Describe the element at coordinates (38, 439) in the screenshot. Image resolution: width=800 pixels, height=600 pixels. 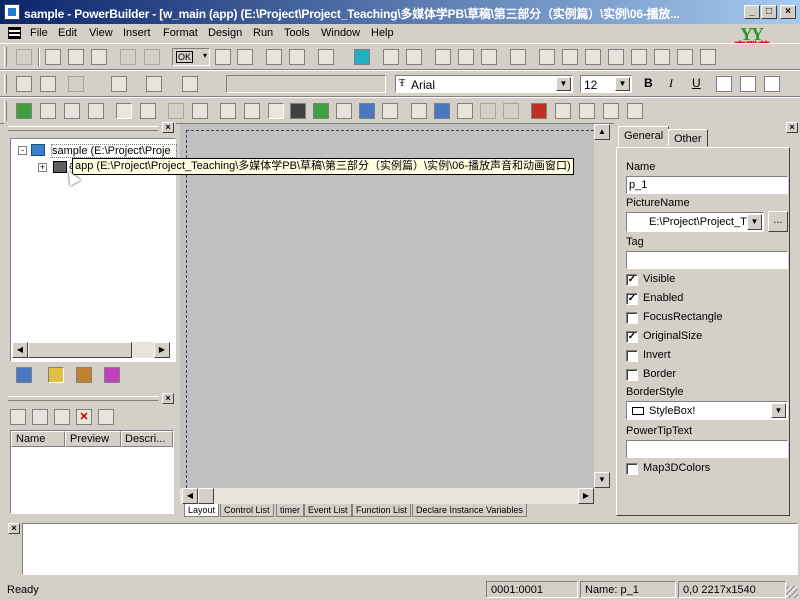
I see `column-header-name: Name` at that location.